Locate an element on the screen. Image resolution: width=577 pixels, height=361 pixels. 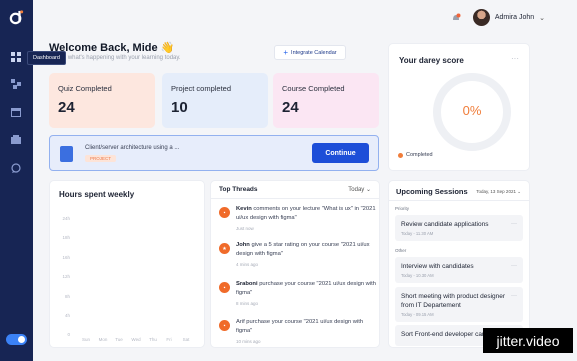
course-tag: PROJECT is located at coordinates (101, 158).